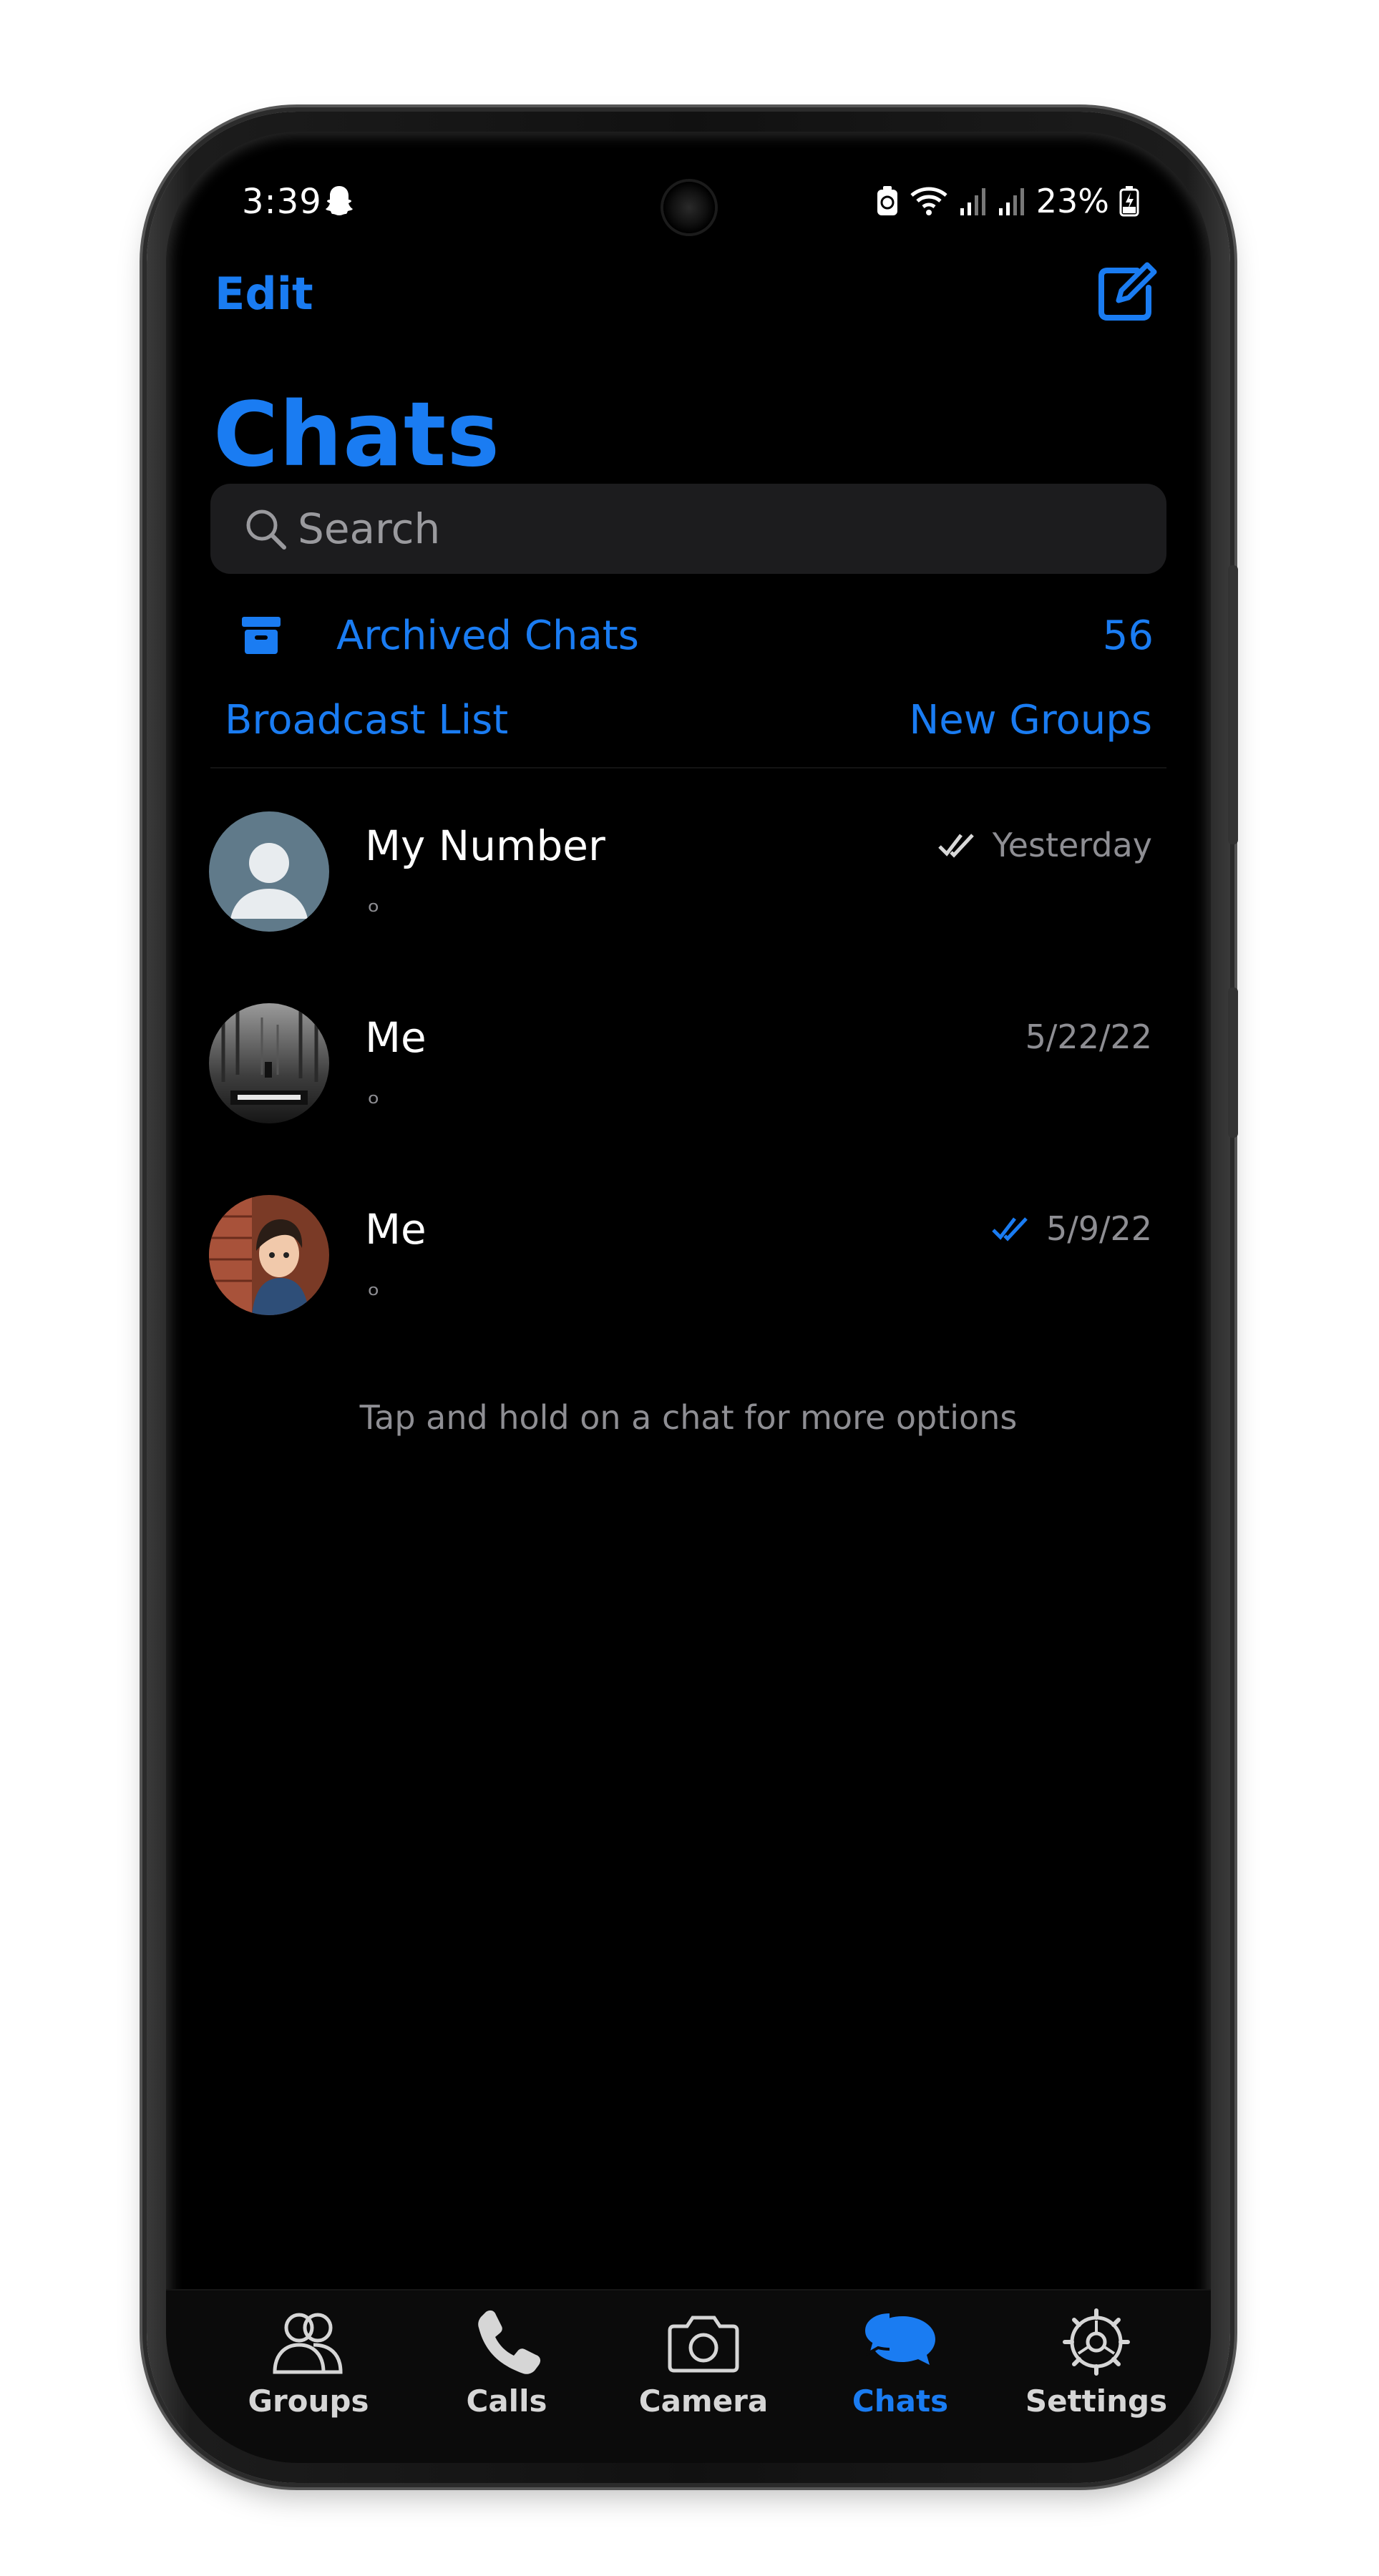 This screenshot has width=1379, height=2576. What do you see at coordinates (887, 200) in the screenshot?
I see `battery-saver-icon` at bounding box center [887, 200].